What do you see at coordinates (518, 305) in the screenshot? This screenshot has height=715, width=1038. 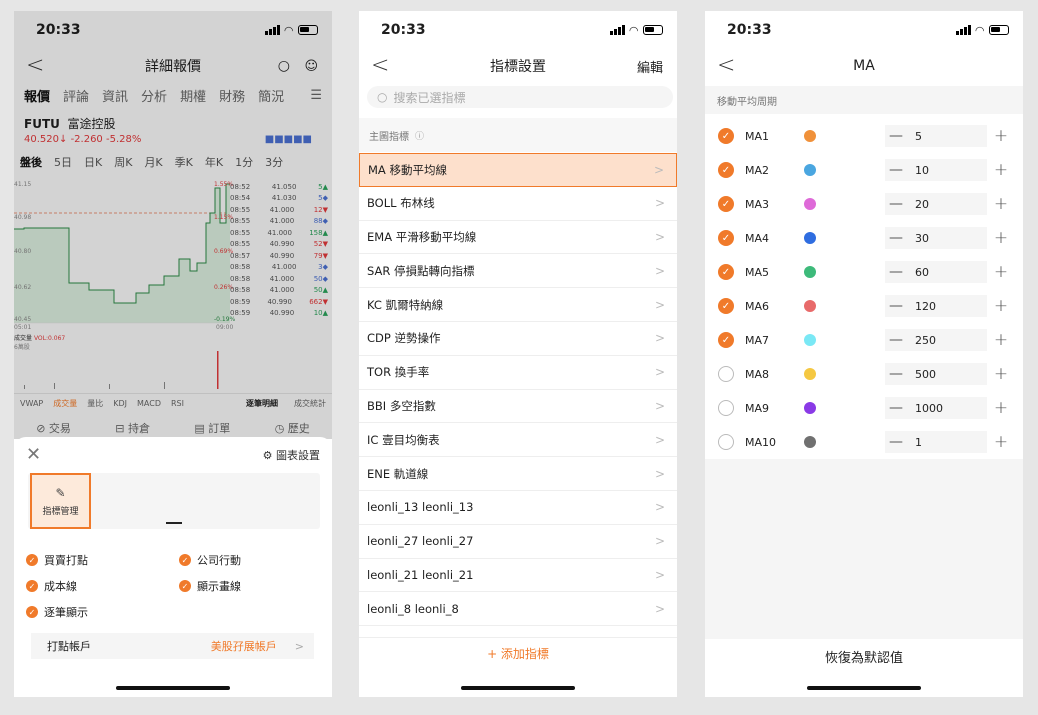 I see `indicator-item: KC 凱爾特納線 >` at bounding box center [518, 305].